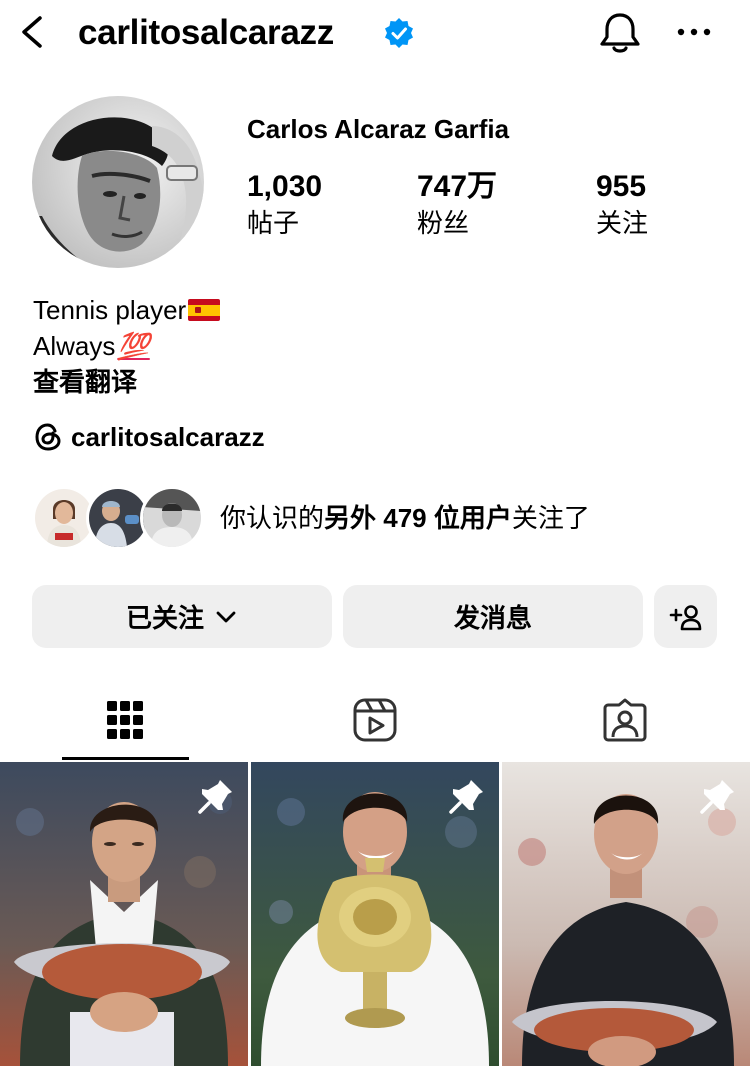 This screenshot has height=1066, width=750. I want to click on notifications-button, so click(620, 33).